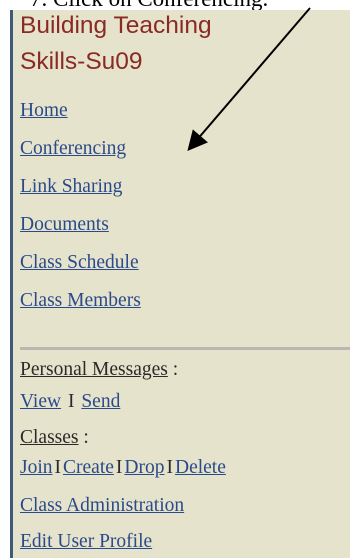 This screenshot has width=350, height=558. What do you see at coordinates (94, 369) in the screenshot?
I see `personal-messages-text: Personal Messages` at bounding box center [94, 369].